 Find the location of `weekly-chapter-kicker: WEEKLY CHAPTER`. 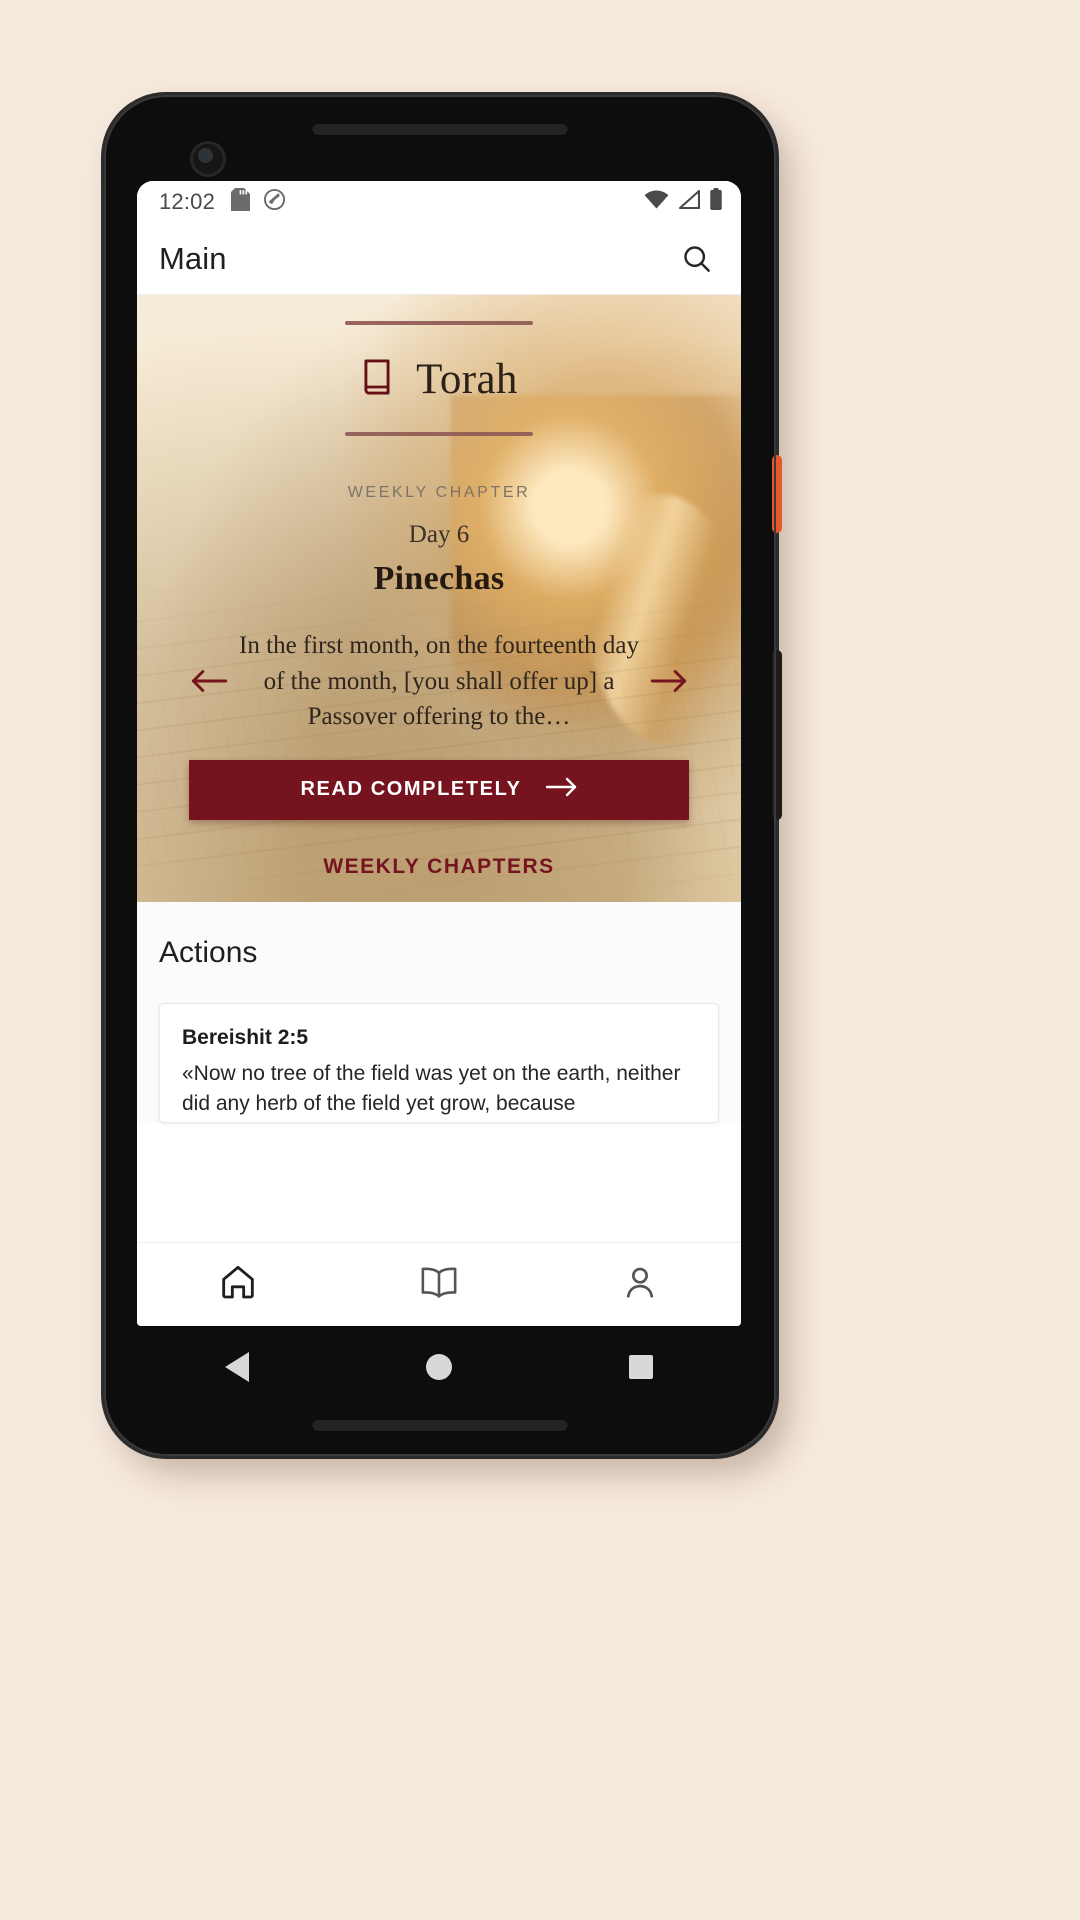

weekly-chapter-kicker: WEEKLY CHAPTER is located at coordinates (439, 492).